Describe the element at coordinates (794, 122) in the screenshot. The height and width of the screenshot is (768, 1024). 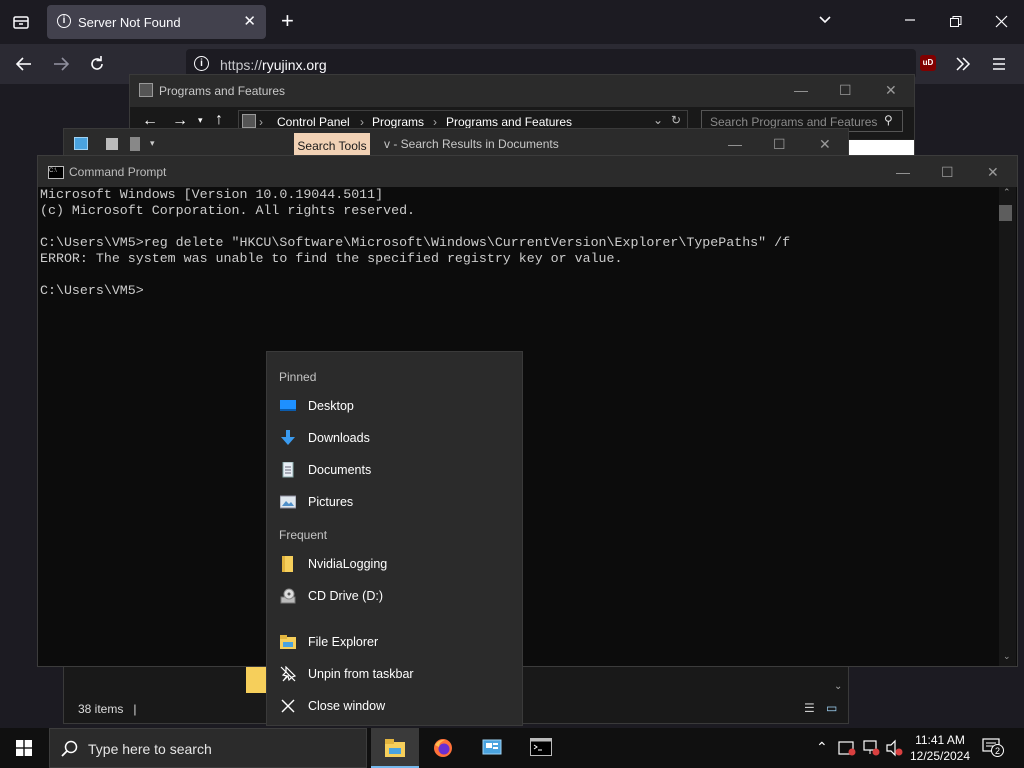
I see `search-placeholder: Search Programs and Features` at that location.